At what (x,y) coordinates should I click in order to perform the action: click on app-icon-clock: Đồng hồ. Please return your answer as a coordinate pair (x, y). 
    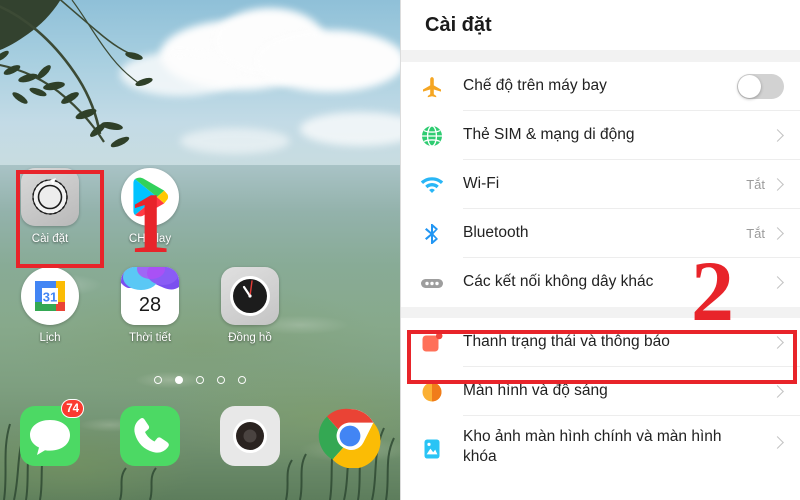
    Looking at the image, I should click on (250, 305).